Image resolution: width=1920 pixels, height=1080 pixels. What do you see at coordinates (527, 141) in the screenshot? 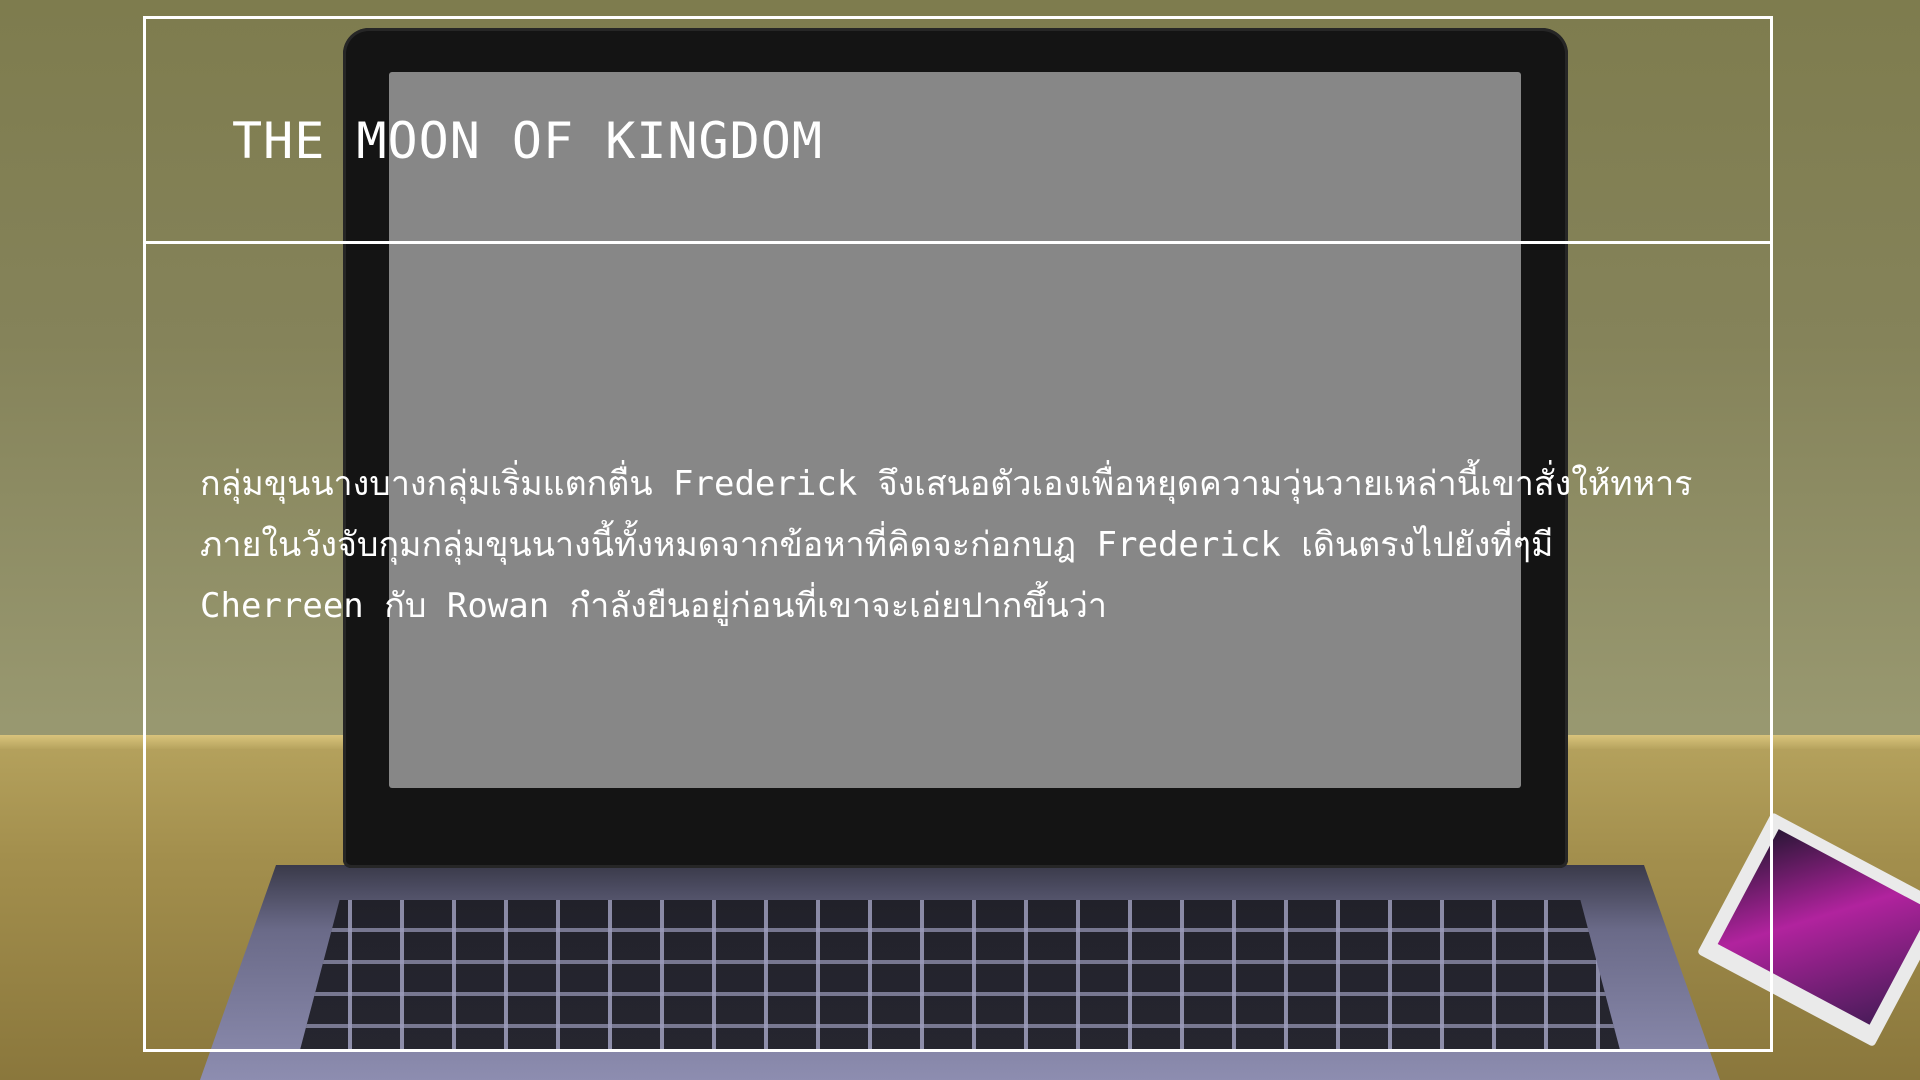
I see `slide-title: THE MOON OF KINGDOM` at bounding box center [527, 141].